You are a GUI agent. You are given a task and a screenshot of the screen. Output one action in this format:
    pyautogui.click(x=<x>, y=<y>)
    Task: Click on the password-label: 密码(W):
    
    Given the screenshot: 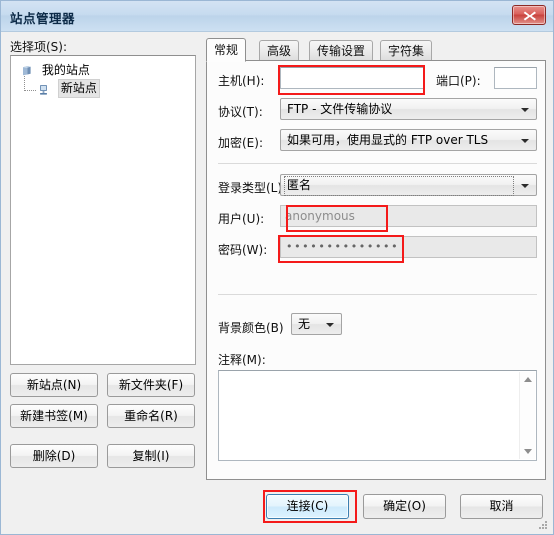 What is the action you would take?
    pyautogui.click(x=243, y=250)
    